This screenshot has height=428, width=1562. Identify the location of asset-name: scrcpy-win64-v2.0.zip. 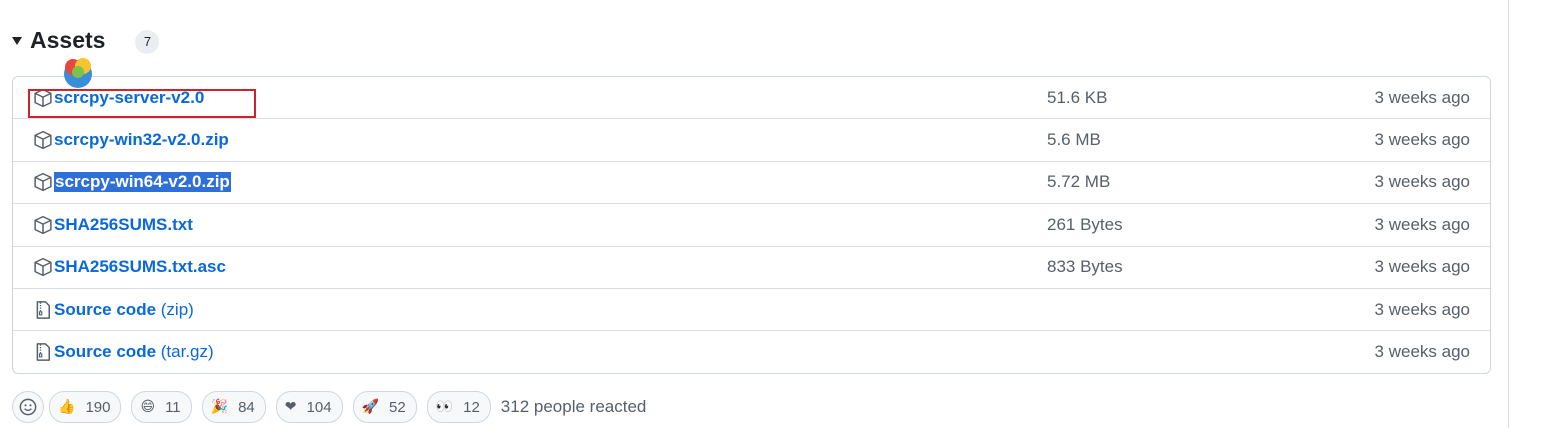
(142, 182).